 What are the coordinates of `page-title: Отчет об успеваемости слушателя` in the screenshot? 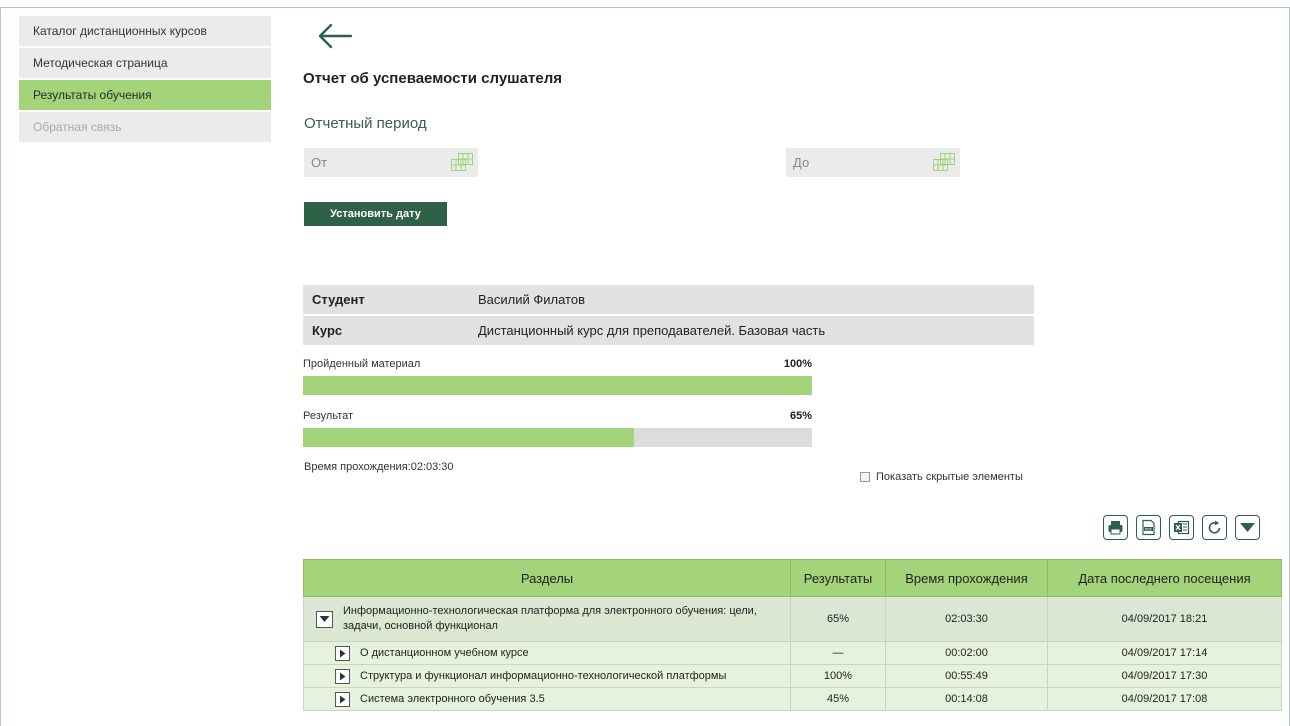 It's located at (432, 78).